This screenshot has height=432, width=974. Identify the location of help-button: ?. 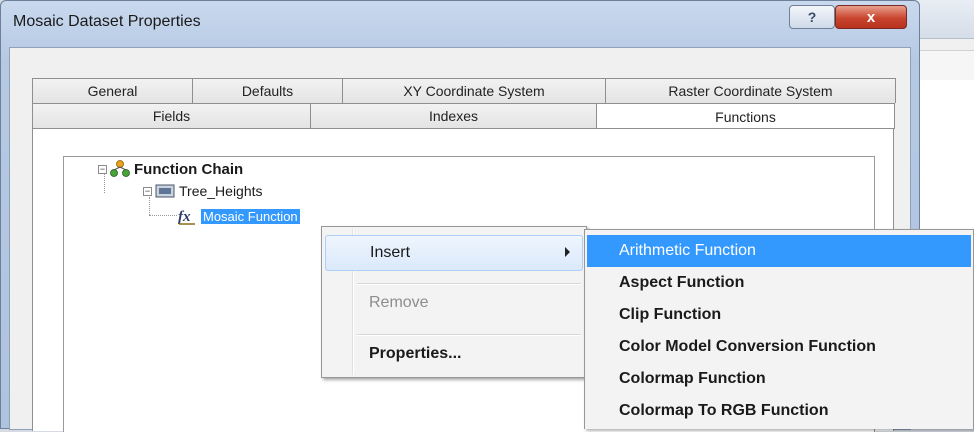
(812, 17).